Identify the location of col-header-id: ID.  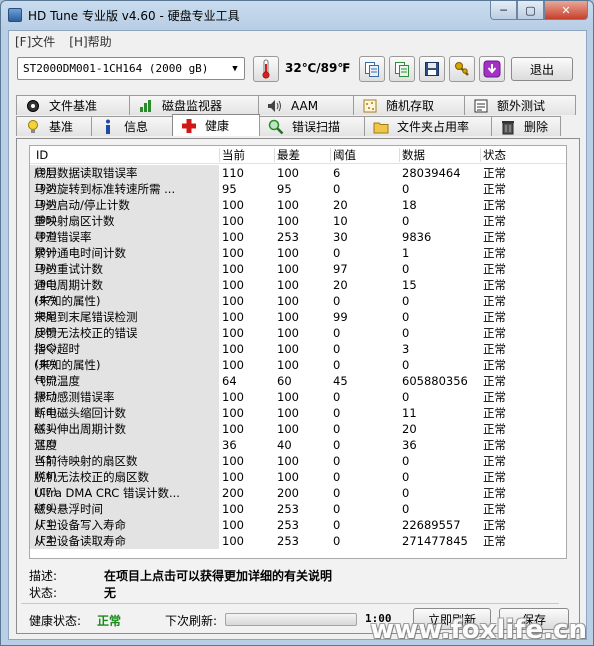
(42, 155).